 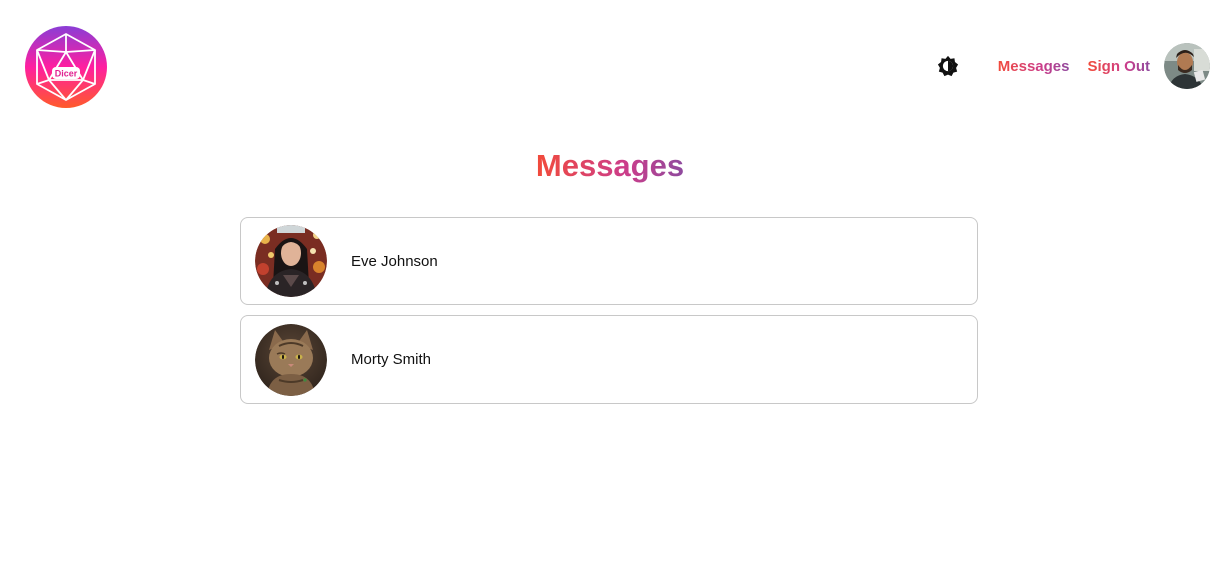 I want to click on page-title: Messages, so click(x=610, y=166).